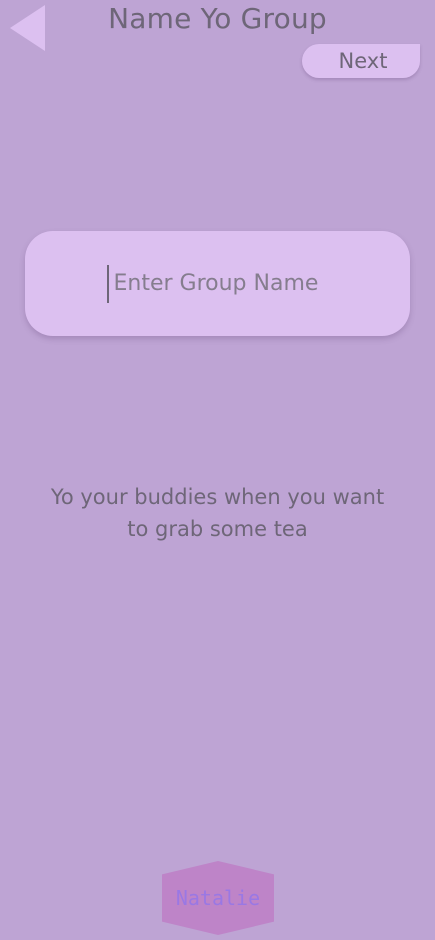 This screenshot has height=940, width=435. I want to click on group-name-card, so click(217, 283).